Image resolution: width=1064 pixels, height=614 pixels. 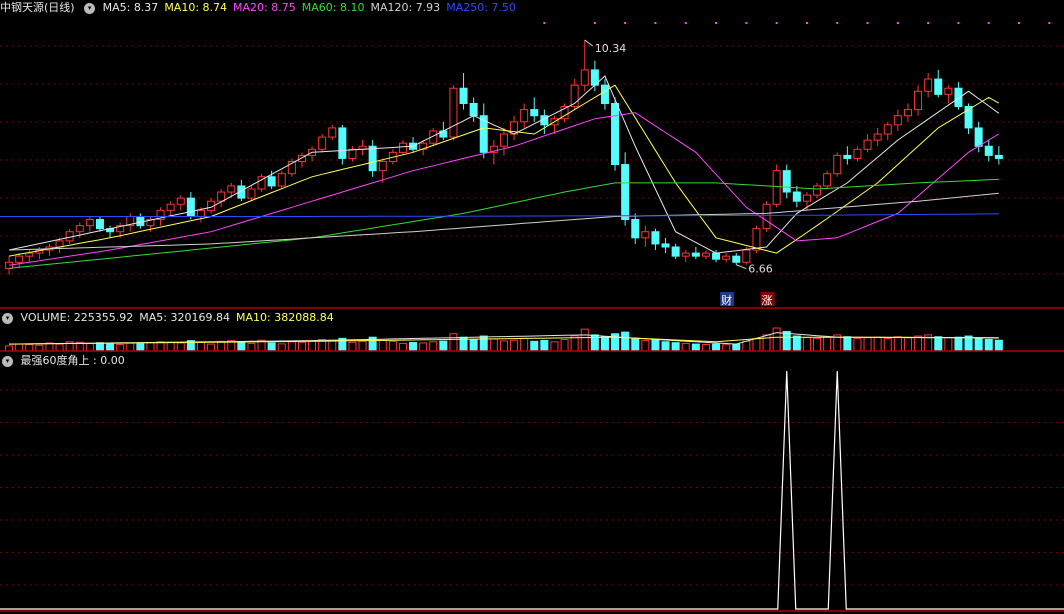 What do you see at coordinates (112, 360) in the screenshot?
I see `indicator-value: 0.00` at bounding box center [112, 360].